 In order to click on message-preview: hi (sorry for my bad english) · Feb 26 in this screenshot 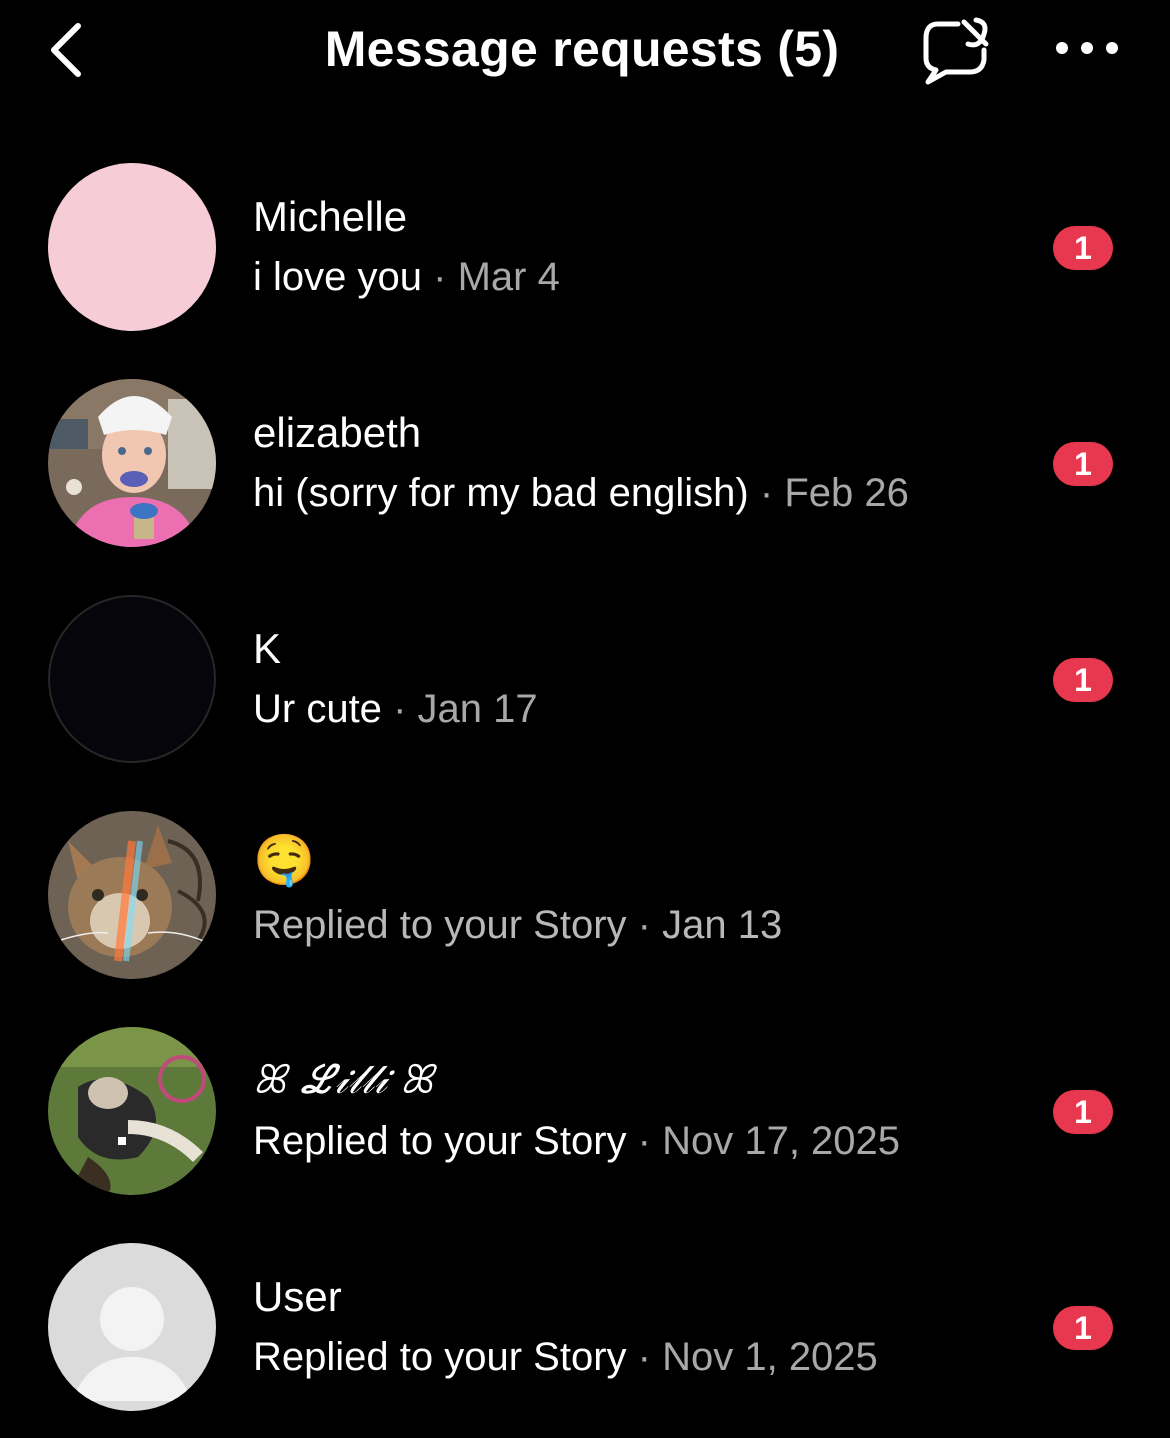, I will do `click(581, 493)`.